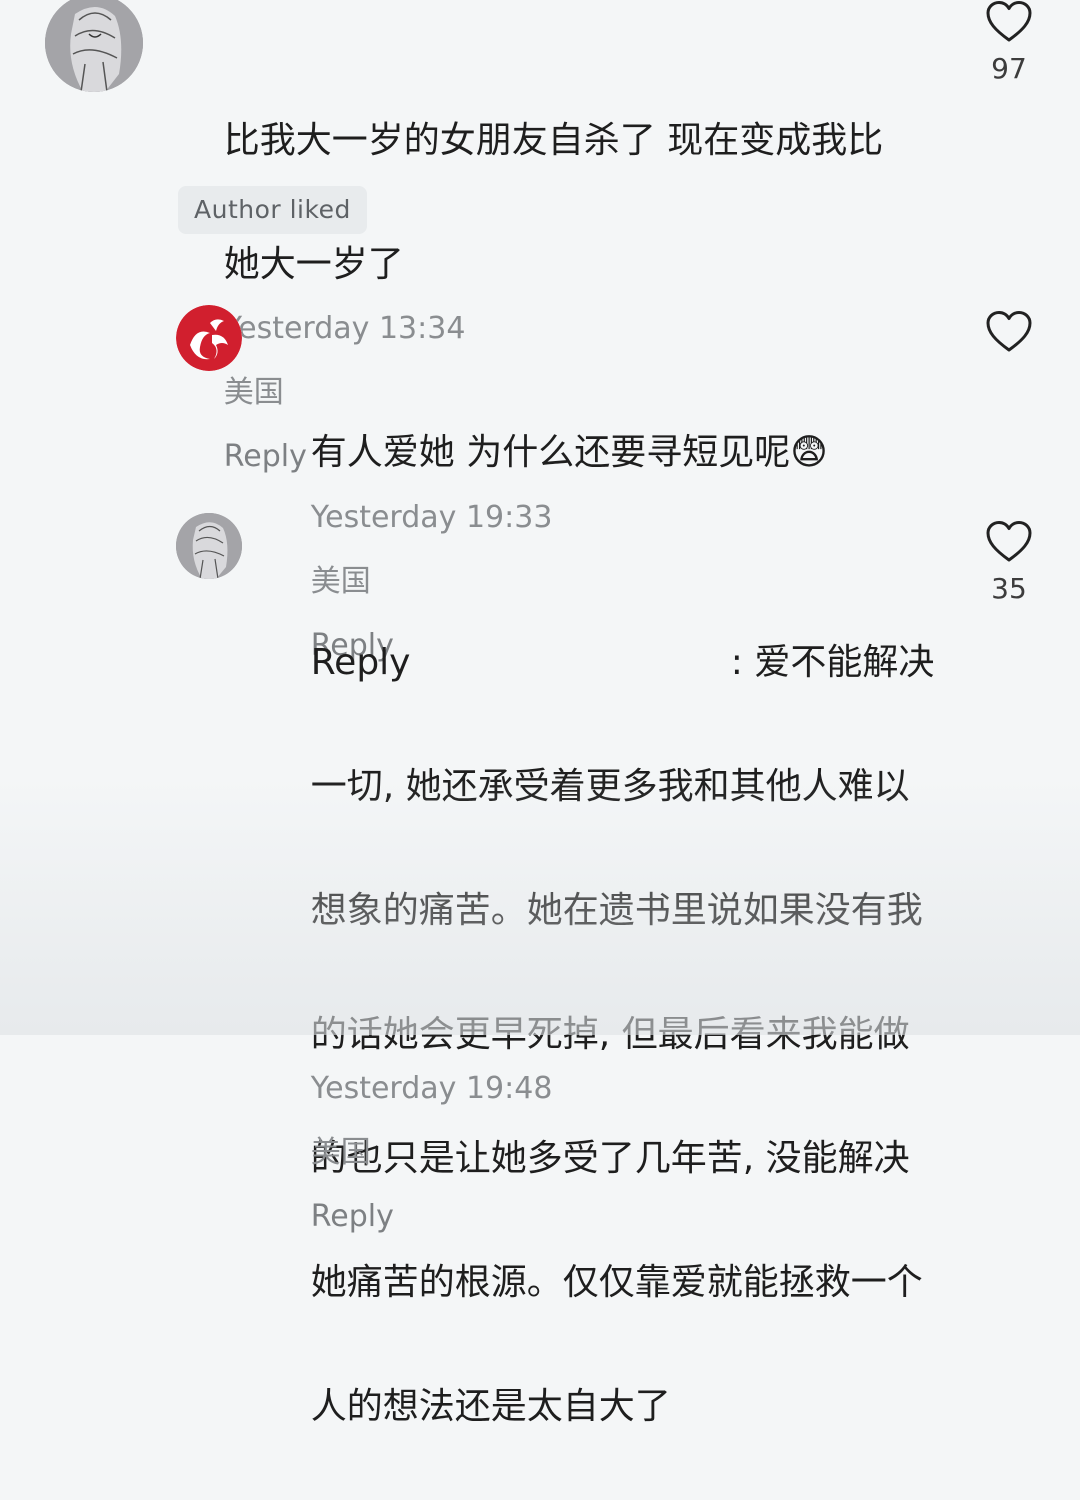 Image resolution: width=1080 pixels, height=1500 pixels. Describe the element at coordinates (553, 140) in the screenshot. I see `comment-text-line: 比我大一岁的女朋友自杀了 现在变成我比` at that location.